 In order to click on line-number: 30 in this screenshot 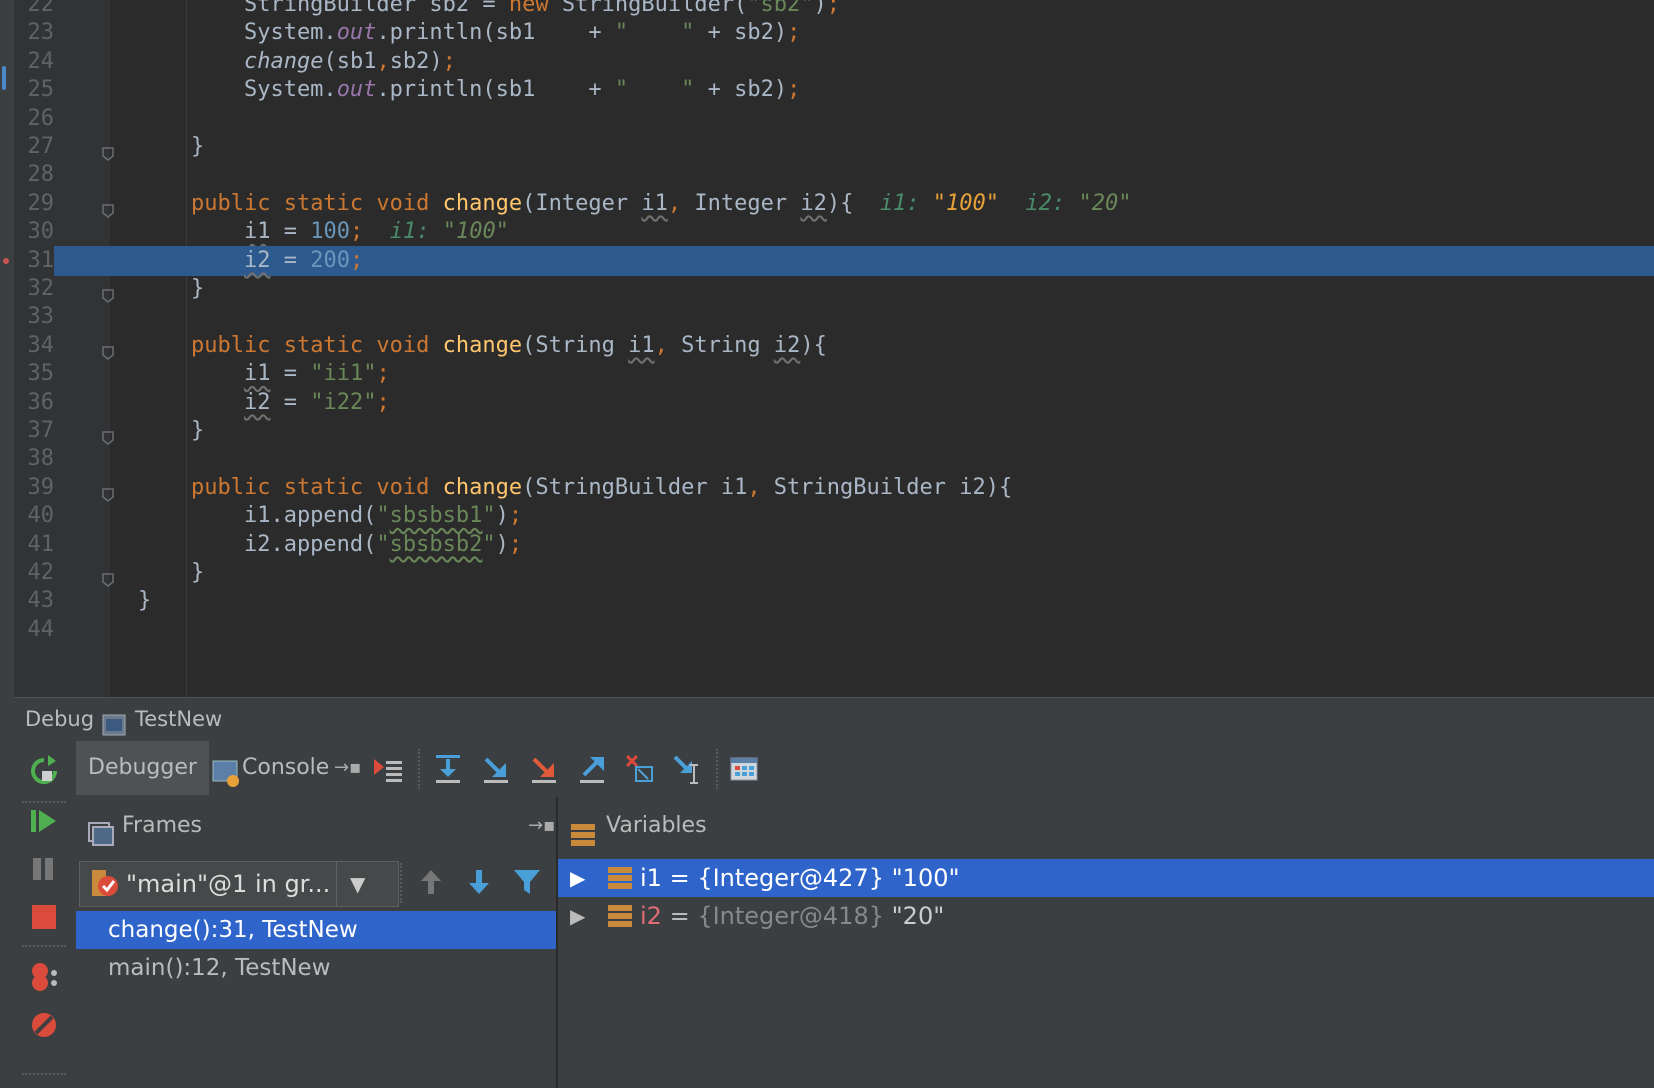, I will do `click(34, 232)`.